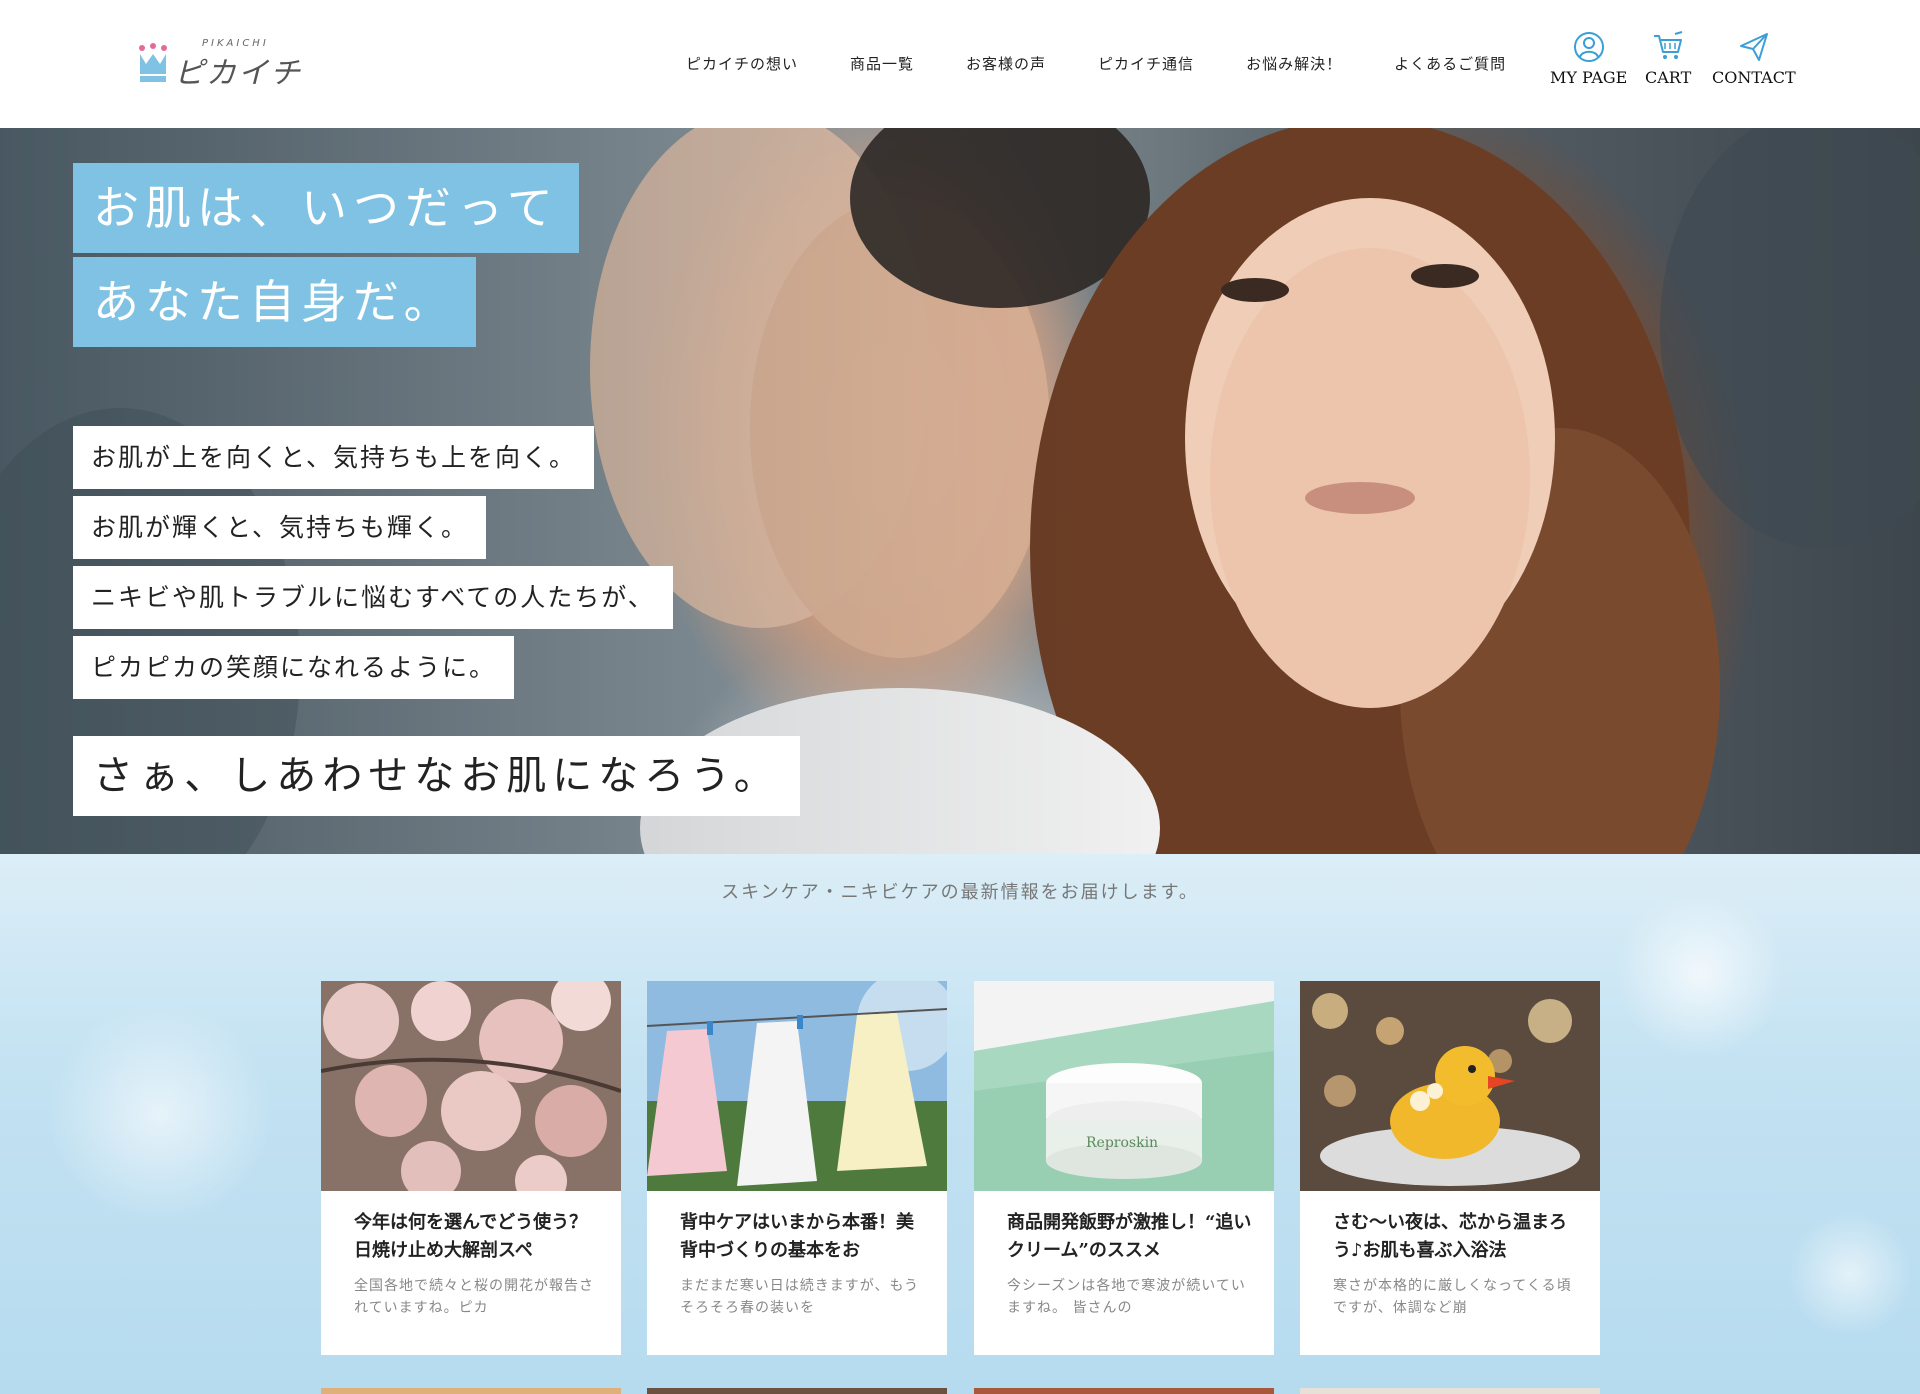  What do you see at coordinates (474, 1297) in the screenshot?
I see `card-excerpt: 全国各地で続々と桜の開花が報告されていますね。ピカ` at bounding box center [474, 1297].